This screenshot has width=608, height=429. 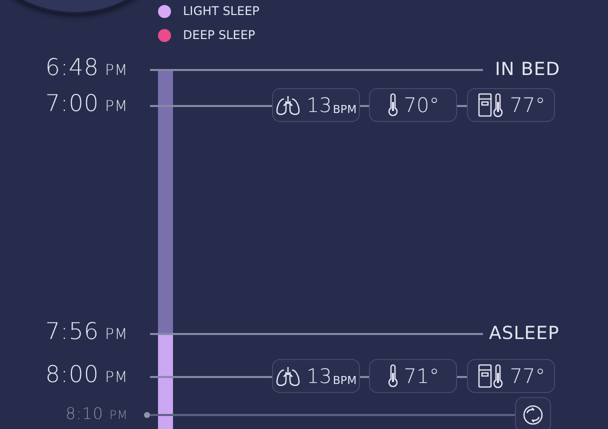 I want to click on time-label: 8:10 PM, so click(x=96, y=413).